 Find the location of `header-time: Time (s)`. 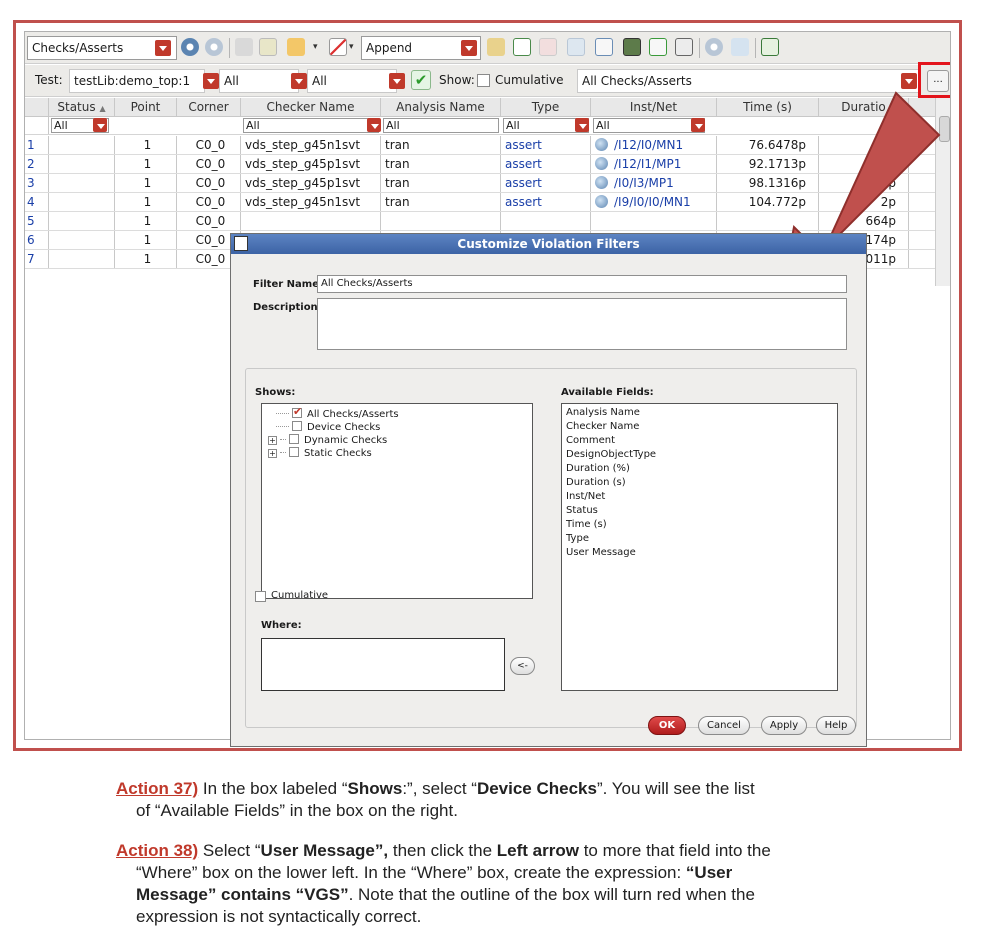

header-time: Time (s) is located at coordinates (768, 107).